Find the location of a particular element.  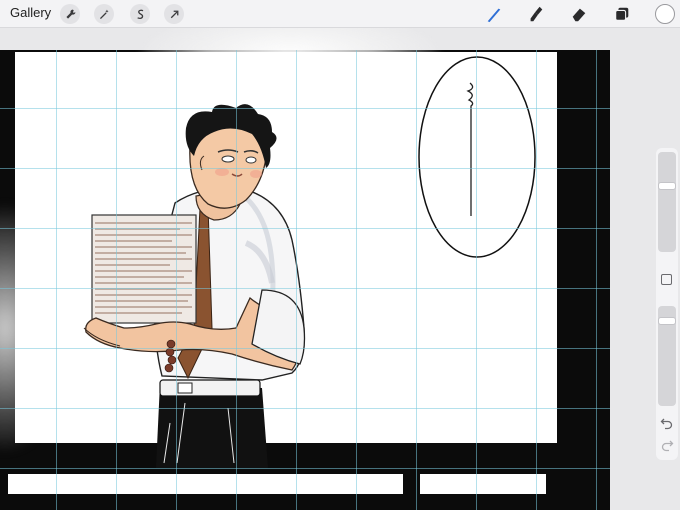

transform-arrow-icon is located at coordinates (174, 14).